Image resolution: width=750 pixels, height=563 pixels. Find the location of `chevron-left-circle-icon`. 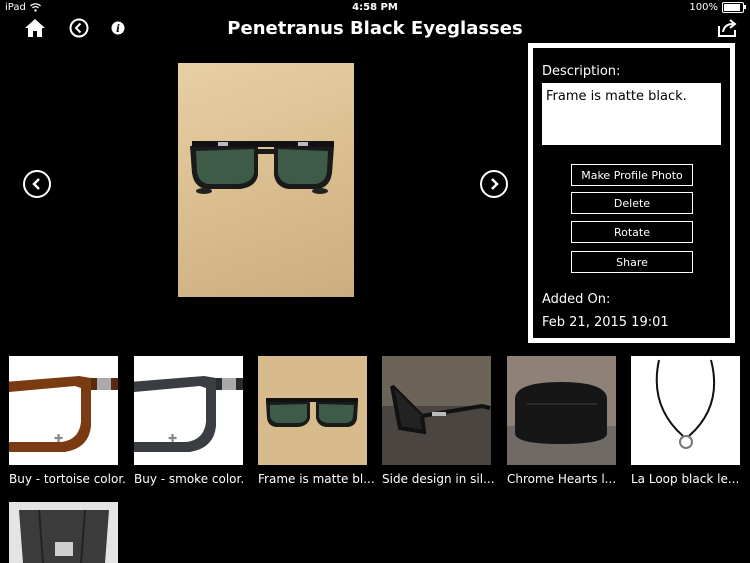

chevron-left-circle-icon is located at coordinates (36, 184).